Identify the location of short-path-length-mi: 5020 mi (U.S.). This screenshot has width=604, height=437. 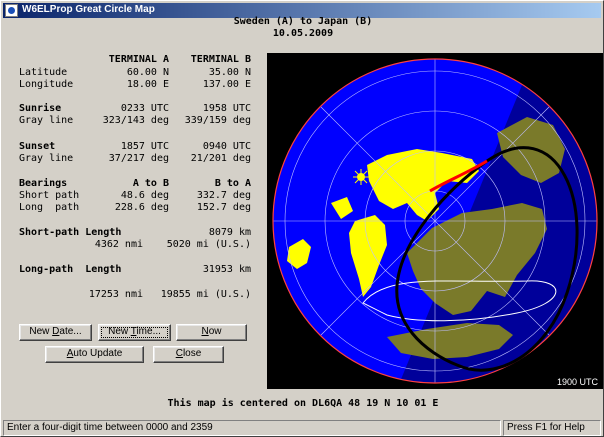
(208, 244).